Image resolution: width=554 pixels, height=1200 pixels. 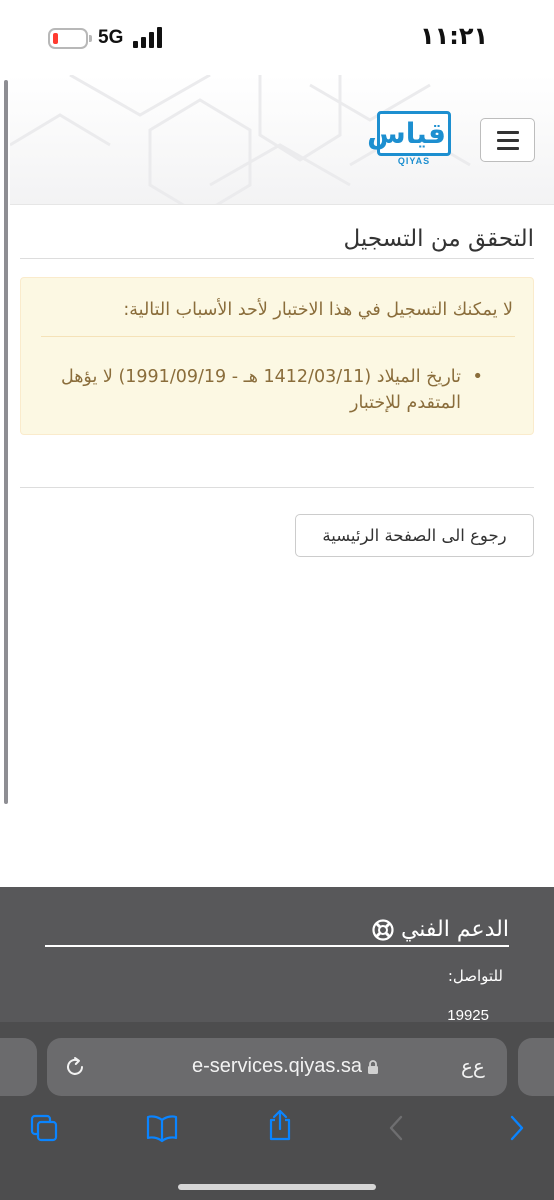 I want to click on share-icon, so click(x=280, y=1125).